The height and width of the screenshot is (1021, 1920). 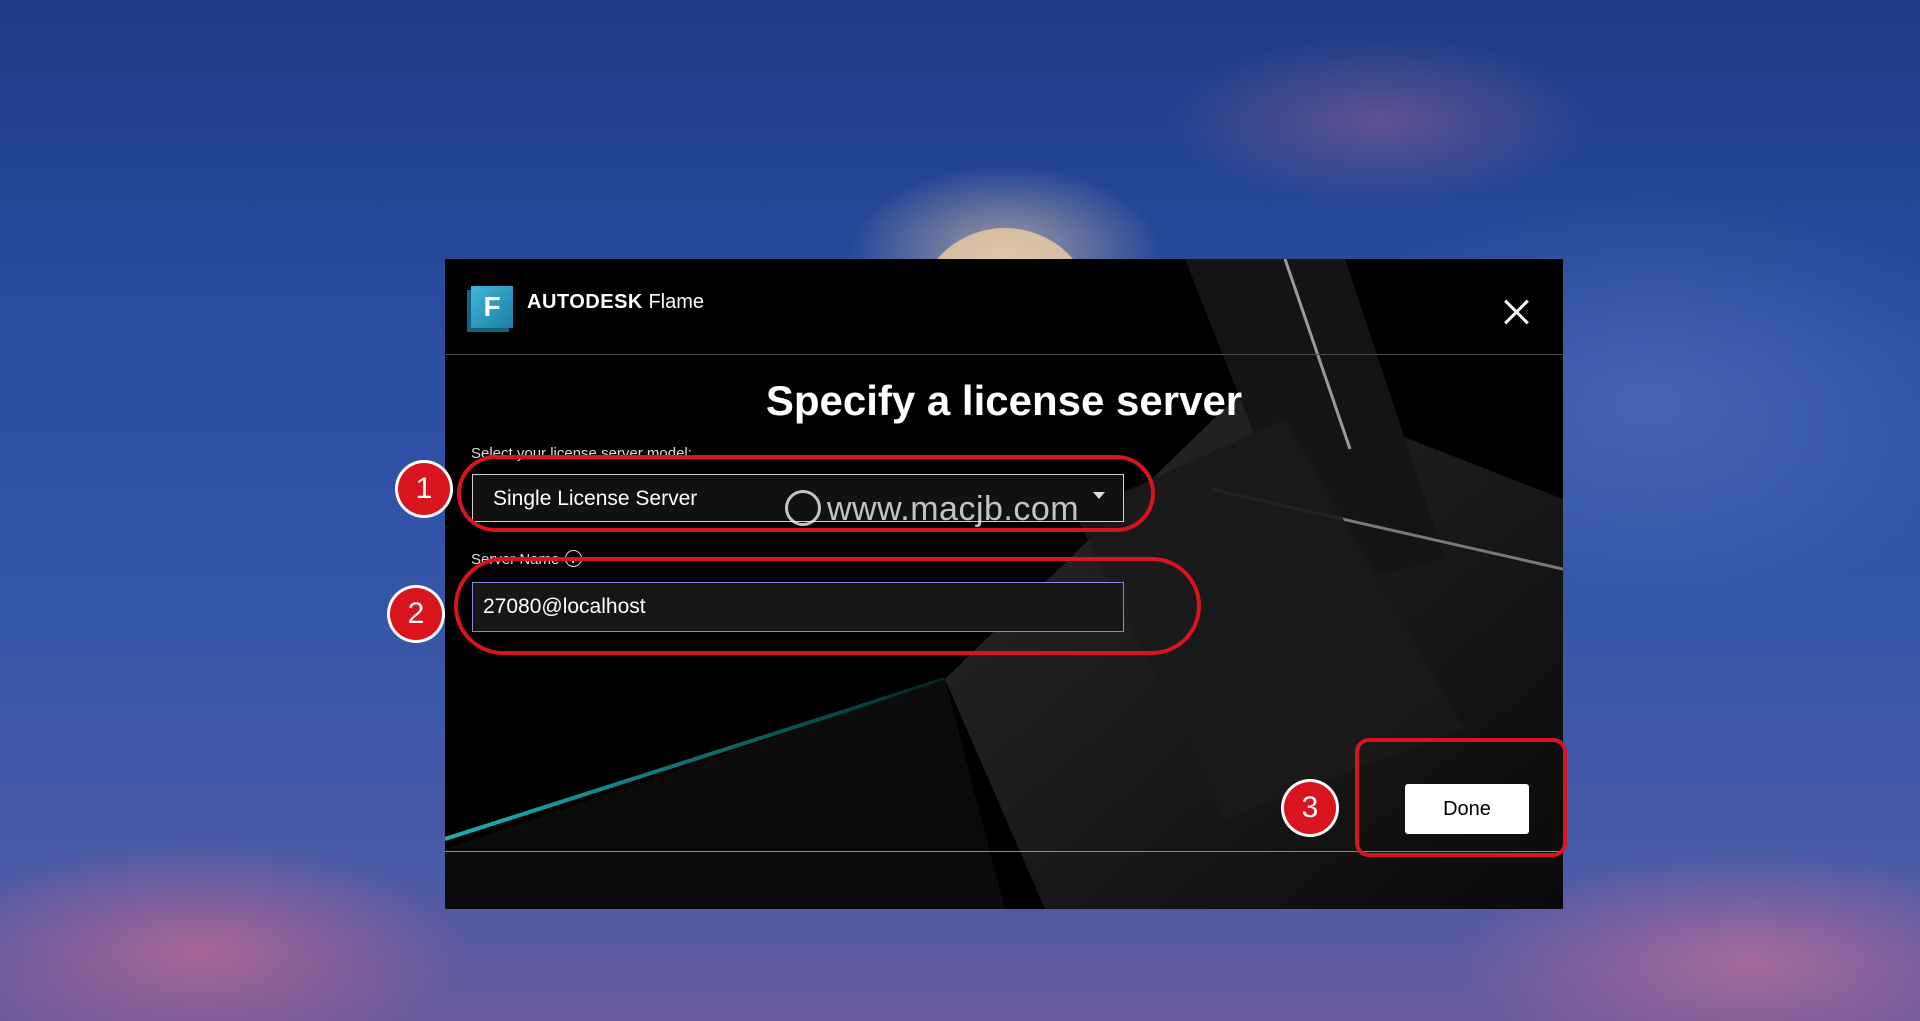 I want to click on step-badge-3: 3, so click(x=1310, y=808).